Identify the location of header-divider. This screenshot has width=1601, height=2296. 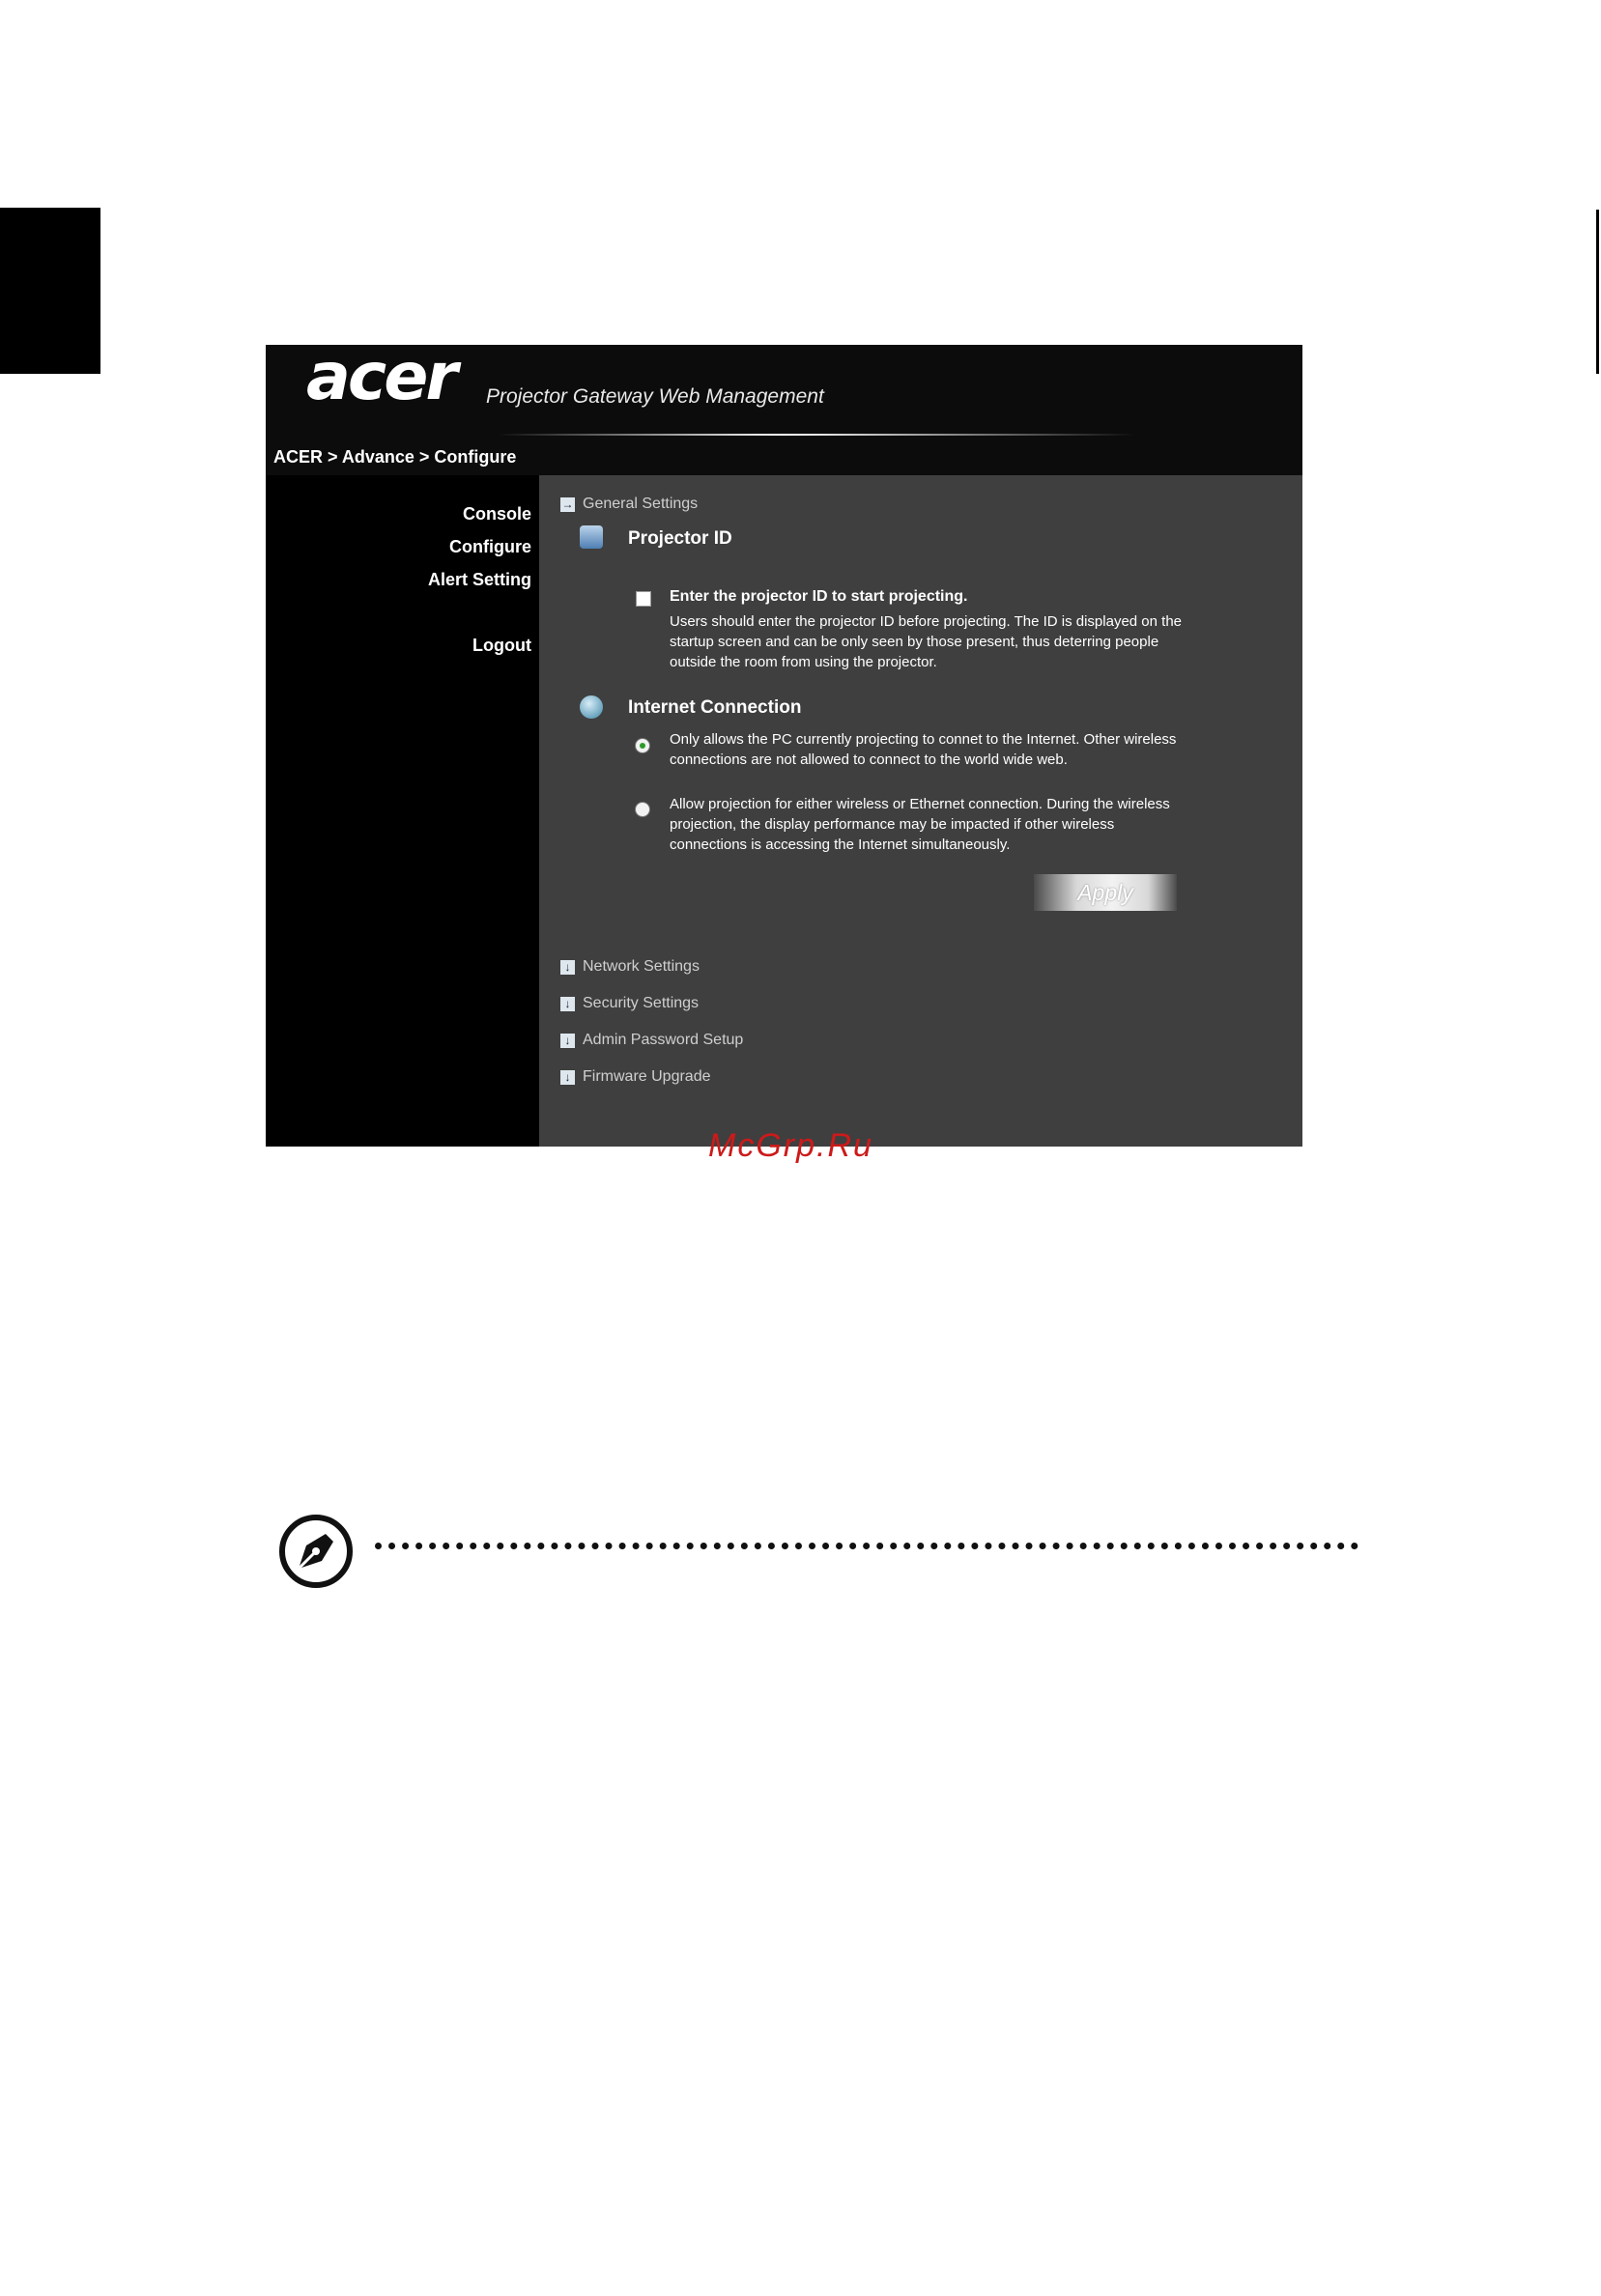
(816, 435).